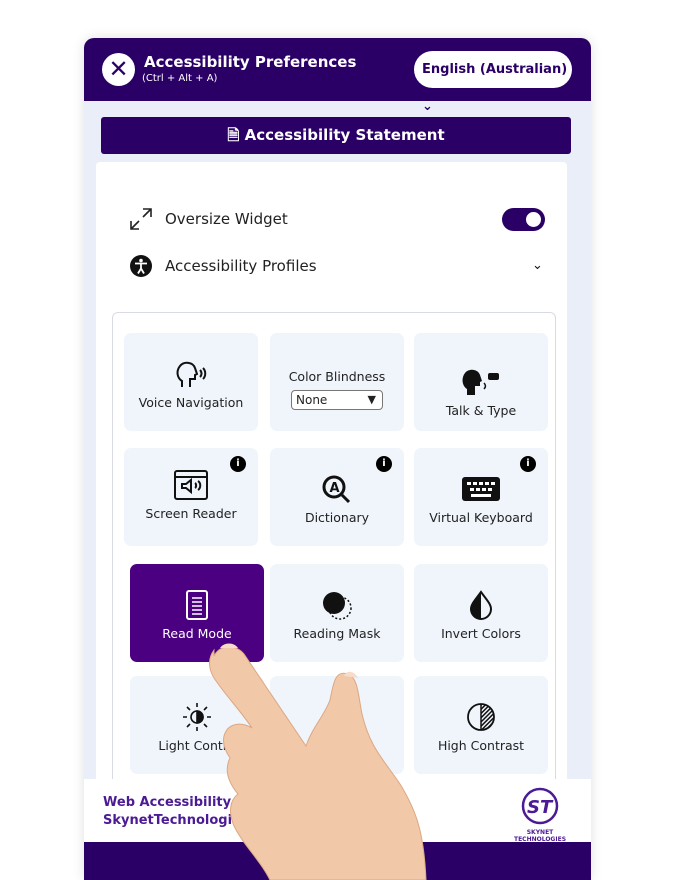  What do you see at coordinates (493, 82) in the screenshot?
I see `language-select: English (Australian) ⌄` at bounding box center [493, 82].